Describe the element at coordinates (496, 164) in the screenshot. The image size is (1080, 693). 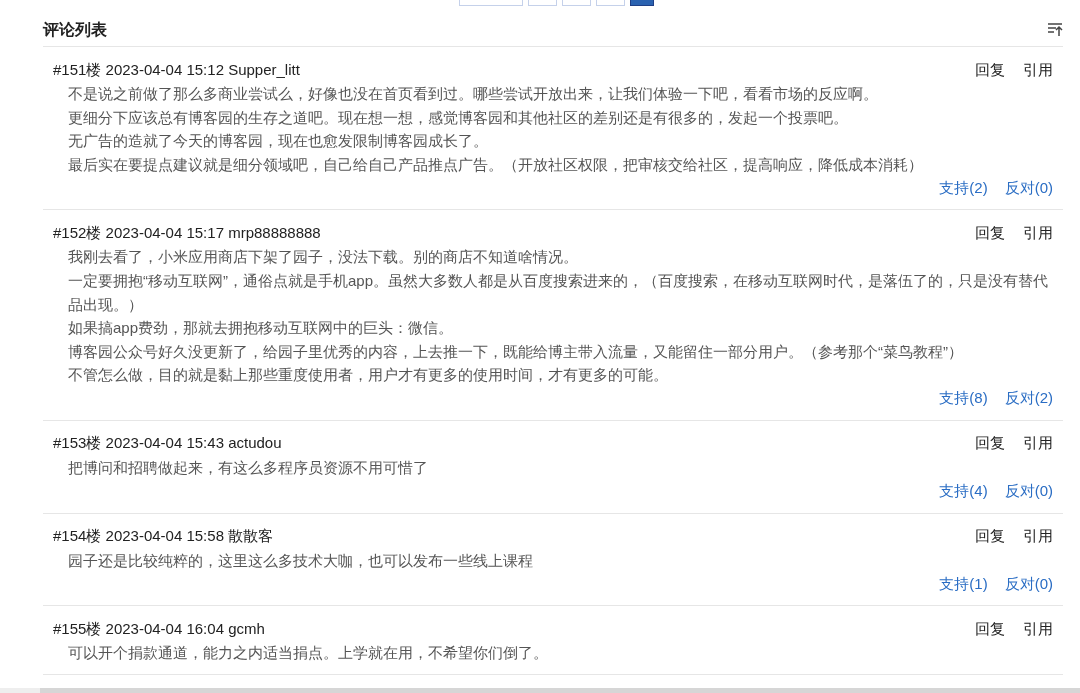
I see `comment-text: 最后实在要提点建议就是细分领域吧，自己给自己产品推点广告。（开放社区权限，把审核交给社区，提高响应，降低成本消耗）` at that location.